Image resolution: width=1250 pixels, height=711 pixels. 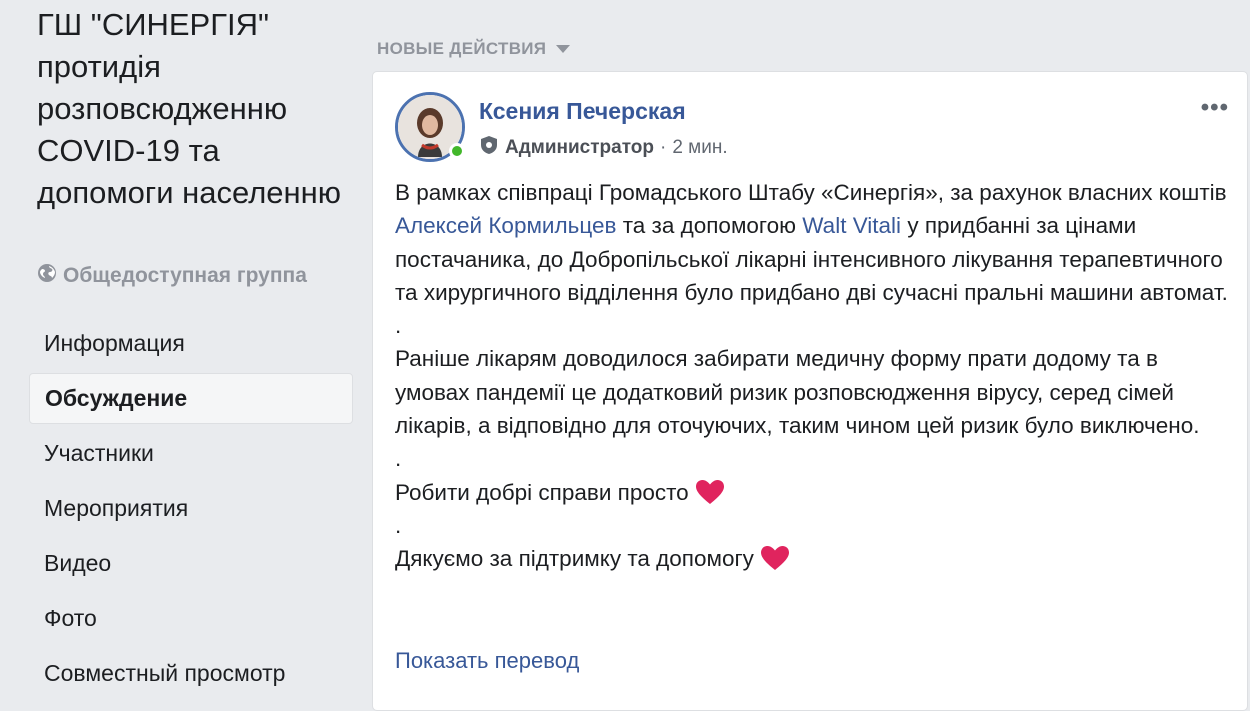 What do you see at coordinates (815, 558) in the screenshot?
I see `post-paragraph-4: Дякуємо за підтримку та допомогу` at bounding box center [815, 558].